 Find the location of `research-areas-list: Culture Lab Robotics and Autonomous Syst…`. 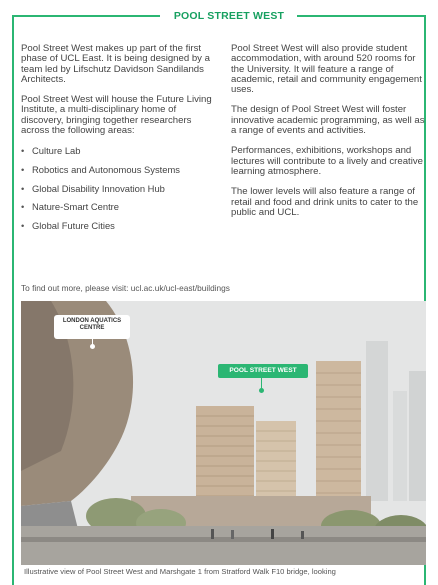

research-areas-list: Culture Lab Robotics and Autonomous Syst… is located at coordinates (119, 188).